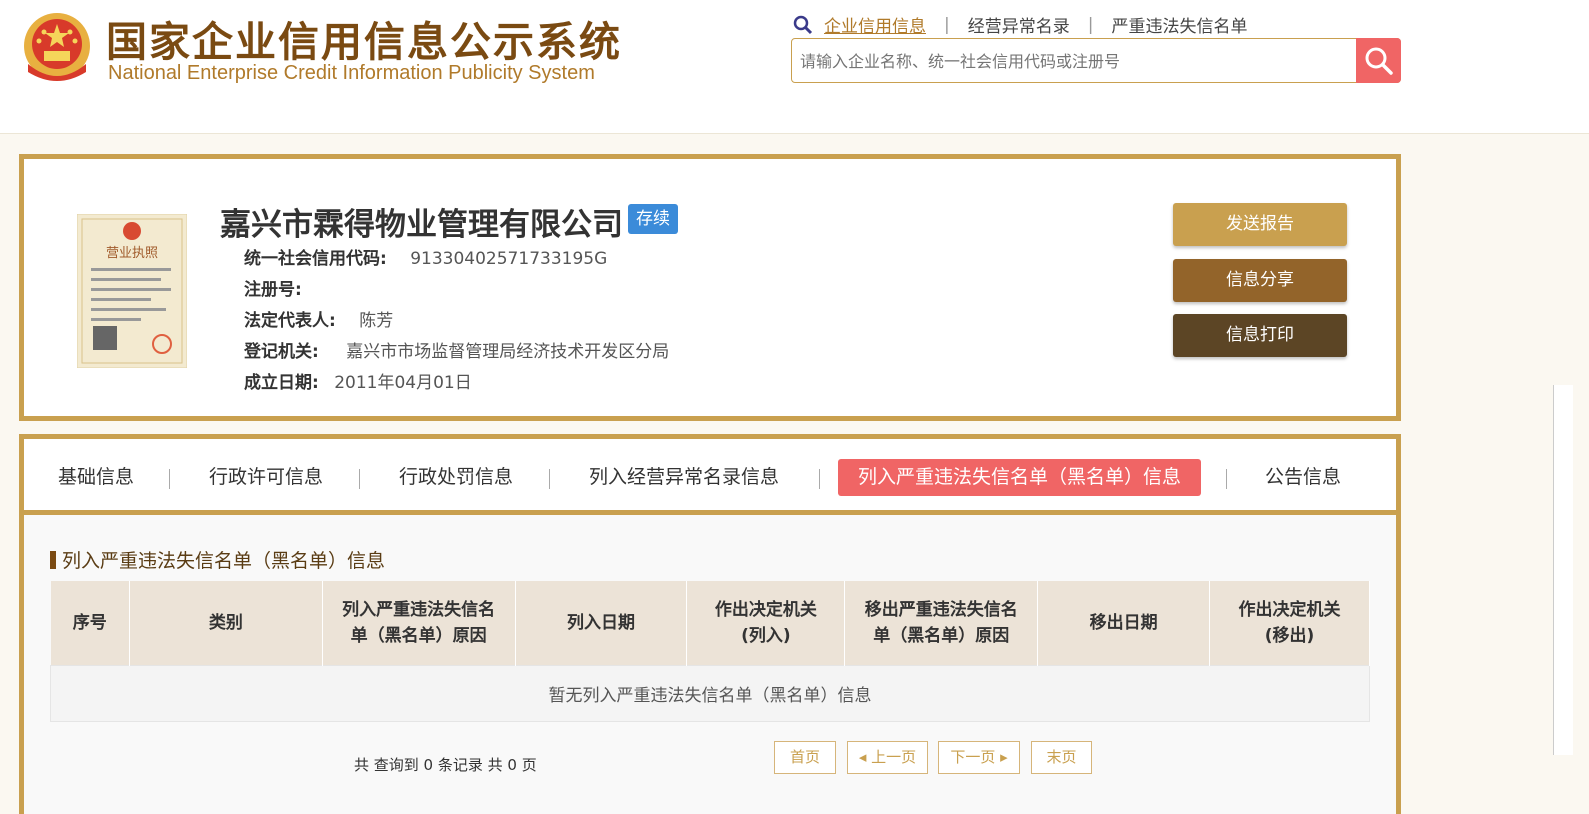  Describe the element at coordinates (281, 352) in the screenshot. I see `authority-label: 登记机关:` at that location.